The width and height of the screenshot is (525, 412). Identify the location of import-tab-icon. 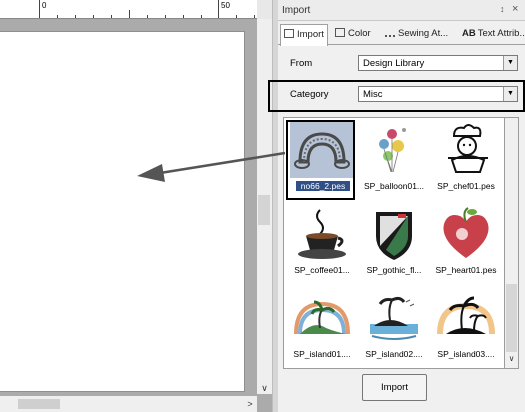
(289, 33).